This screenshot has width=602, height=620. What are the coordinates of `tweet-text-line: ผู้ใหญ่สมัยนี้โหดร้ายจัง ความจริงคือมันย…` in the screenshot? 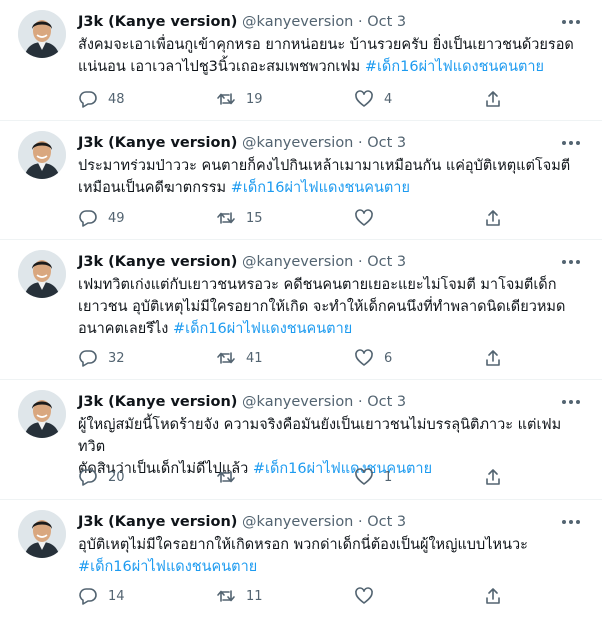 It's located at (320, 436).